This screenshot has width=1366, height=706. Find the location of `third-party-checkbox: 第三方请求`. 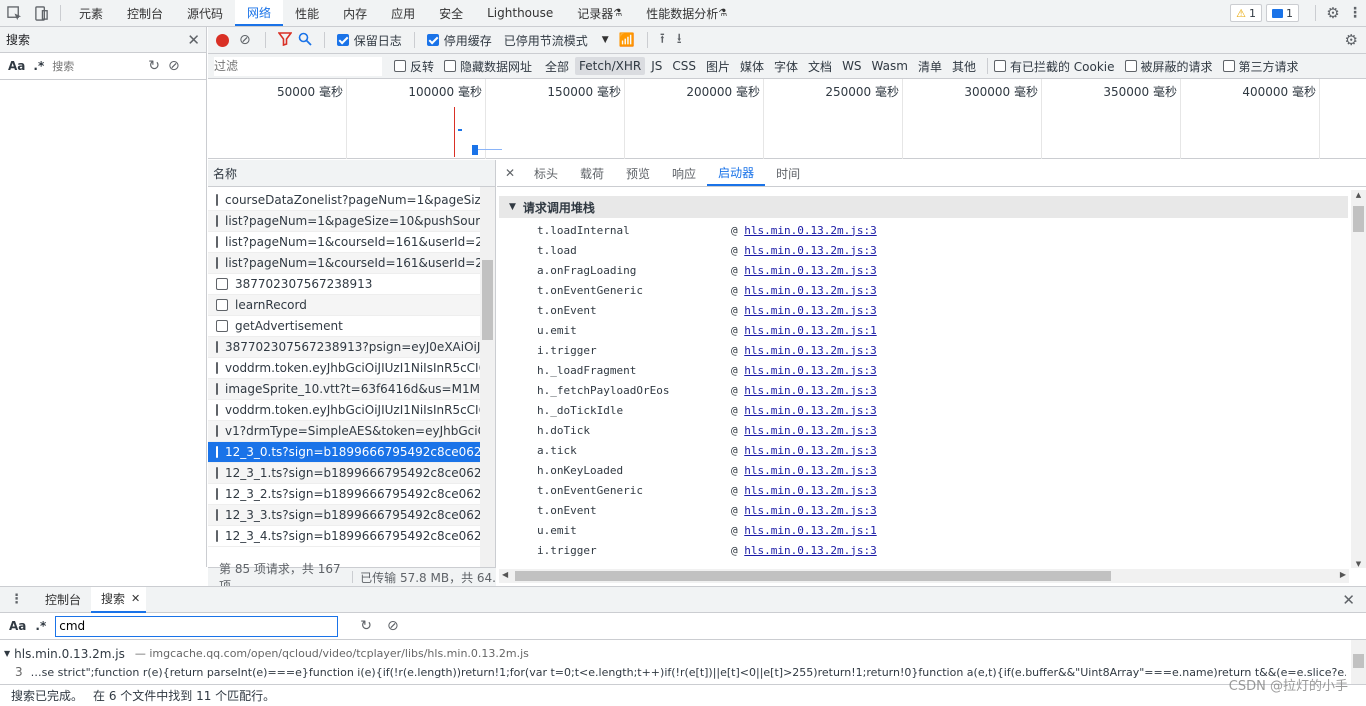

third-party-checkbox: 第三方请求 is located at coordinates (1260, 66).